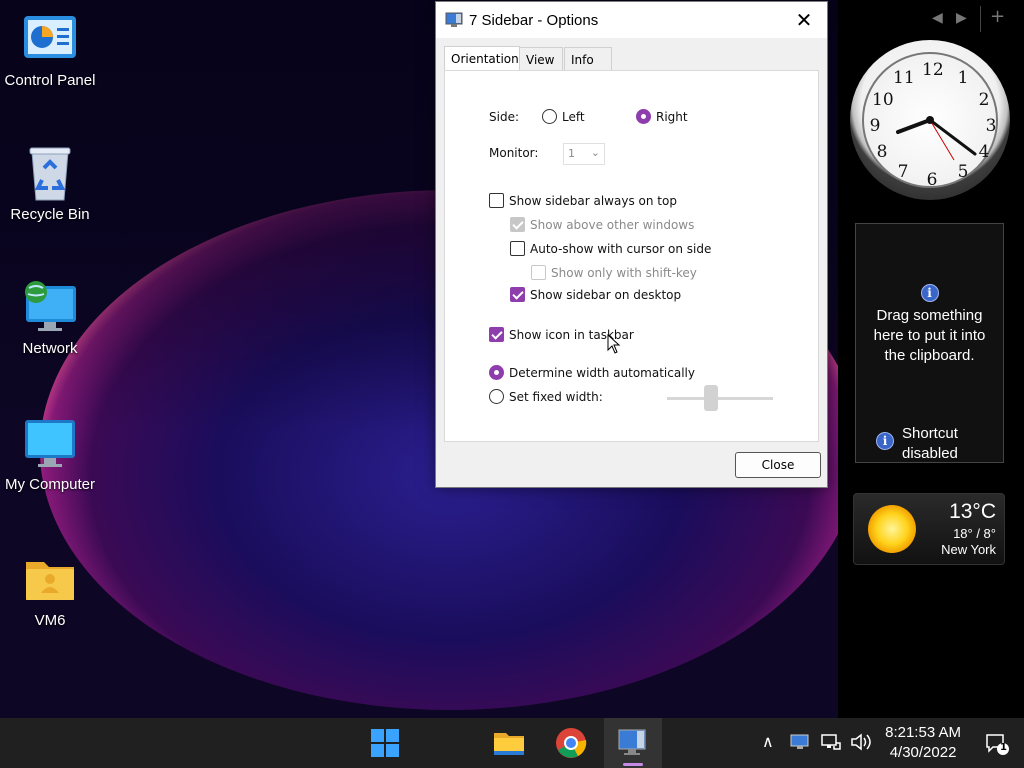 The height and width of the screenshot is (768, 1024). Describe the element at coordinates (50, 620) in the screenshot. I see `desktop-icon-label: VM6` at that location.